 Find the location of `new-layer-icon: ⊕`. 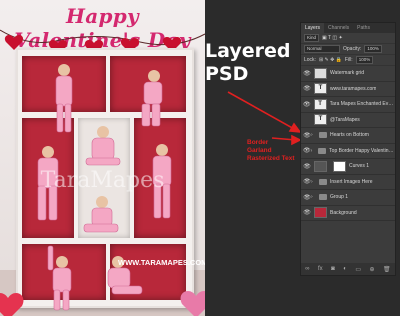

new-layer-icon: ⊕ is located at coordinates (372, 269).